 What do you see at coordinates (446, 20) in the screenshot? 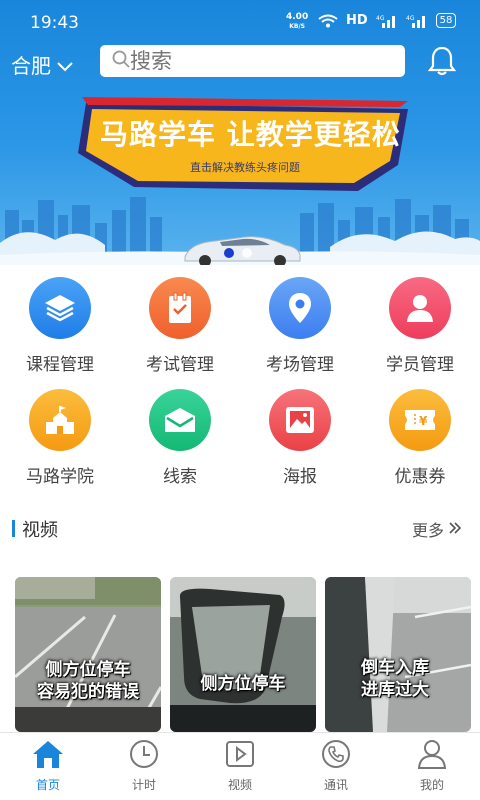
I see `battery-icon: 58` at bounding box center [446, 20].